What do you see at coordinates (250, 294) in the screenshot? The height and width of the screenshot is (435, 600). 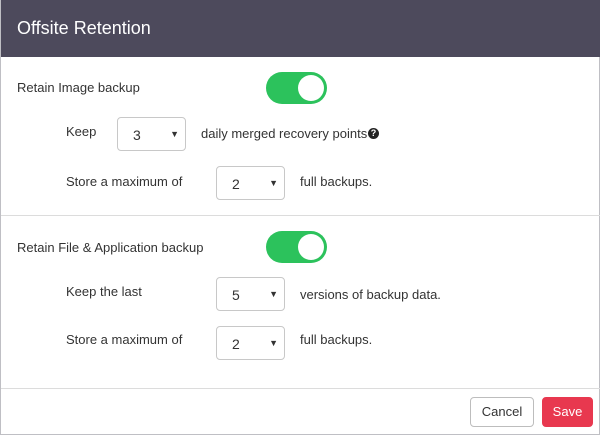 I see `file-keep-versions-select: 5 ▼` at bounding box center [250, 294].